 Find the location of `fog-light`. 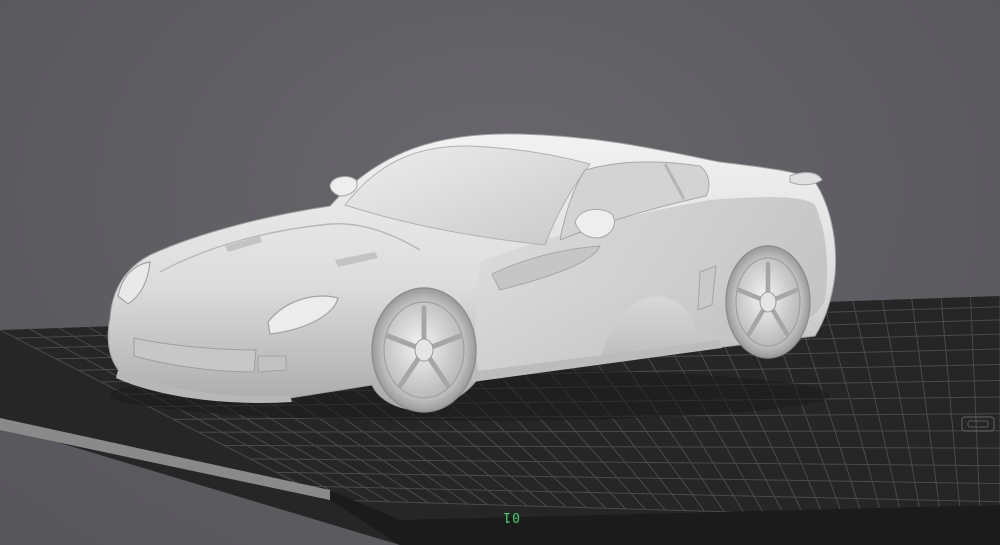

fog-light is located at coordinates (272, 364).